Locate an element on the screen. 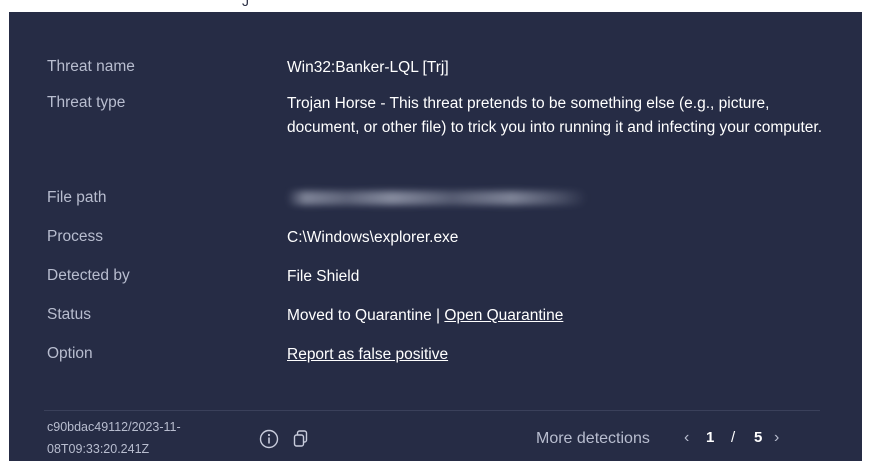 The height and width of the screenshot is (461, 870). option-label: Option is located at coordinates (70, 353).